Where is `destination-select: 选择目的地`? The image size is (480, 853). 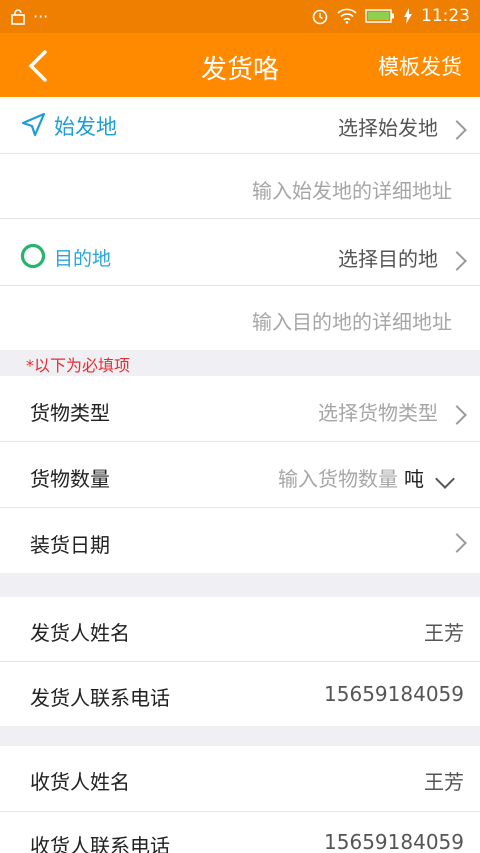
destination-select: 选择目的地 is located at coordinates (402, 257).